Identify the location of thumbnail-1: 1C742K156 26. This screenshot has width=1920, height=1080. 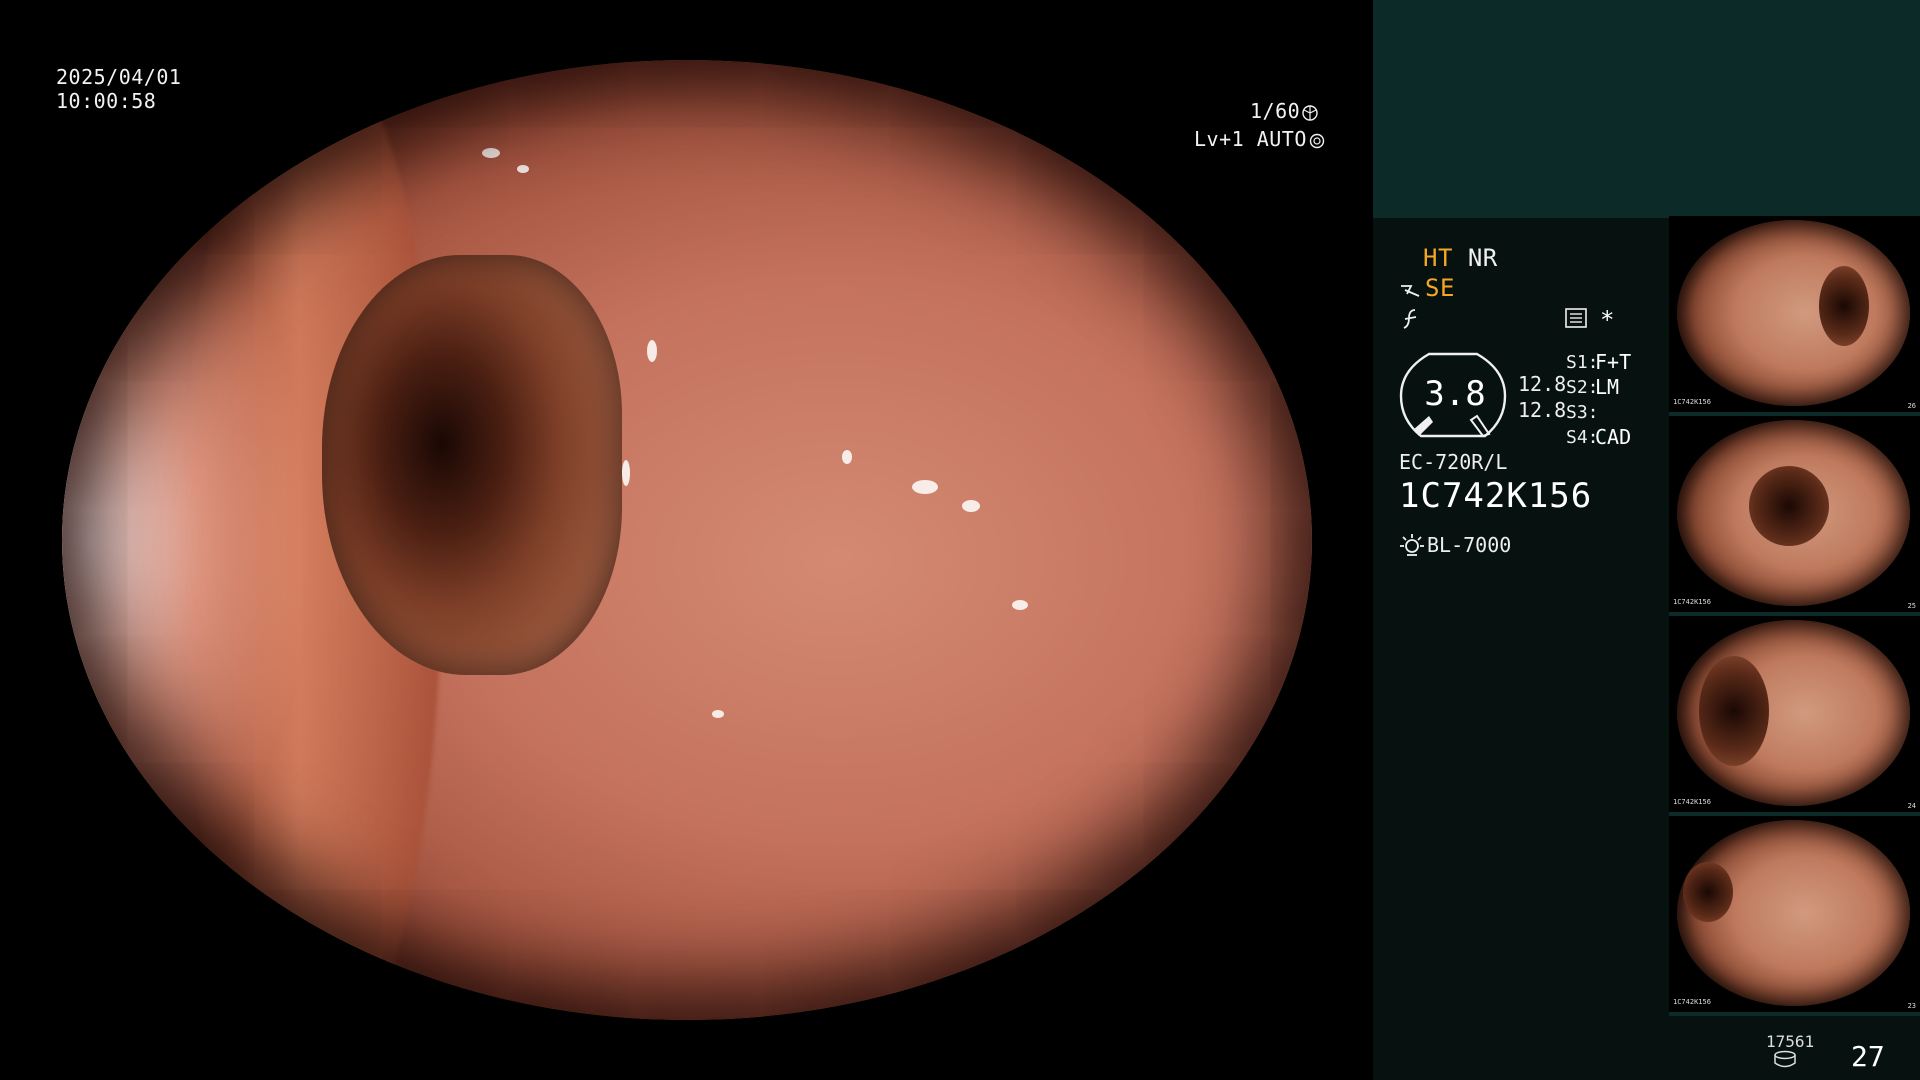
(1794, 316).